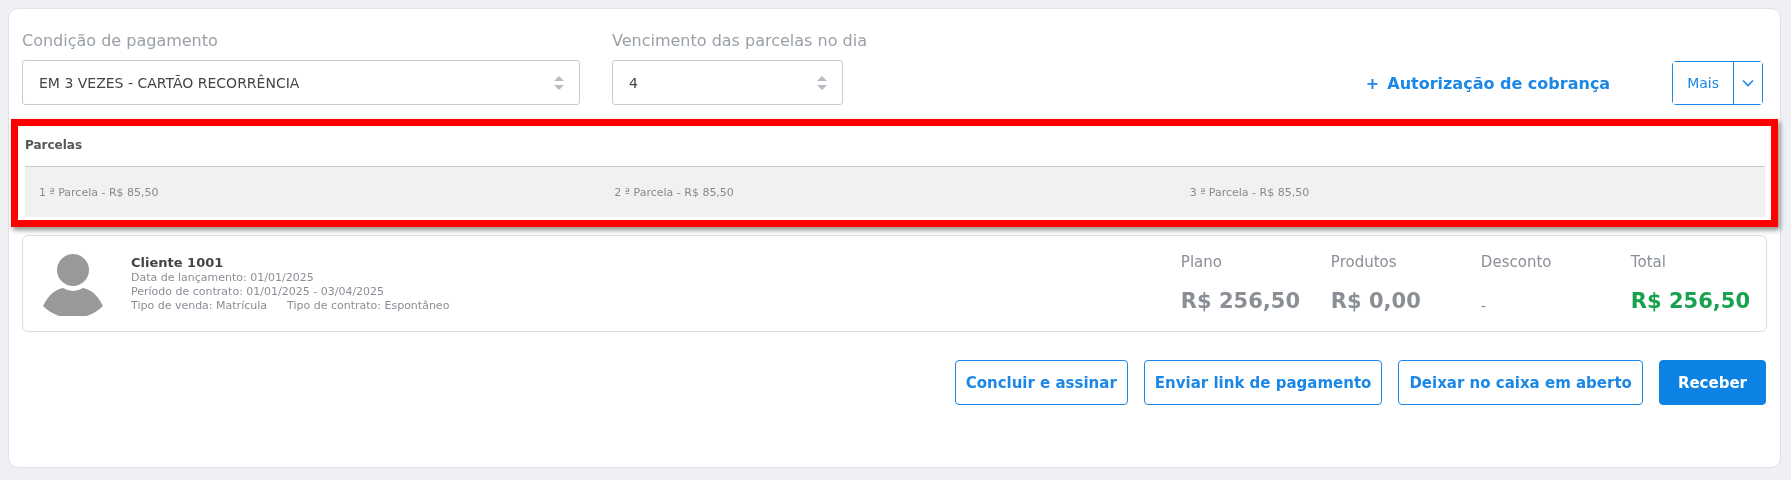 This screenshot has height=480, width=1791. What do you see at coordinates (1484, 305) in the screenshot?
I see `summary-value: -` at bounding box center [1484, 305].